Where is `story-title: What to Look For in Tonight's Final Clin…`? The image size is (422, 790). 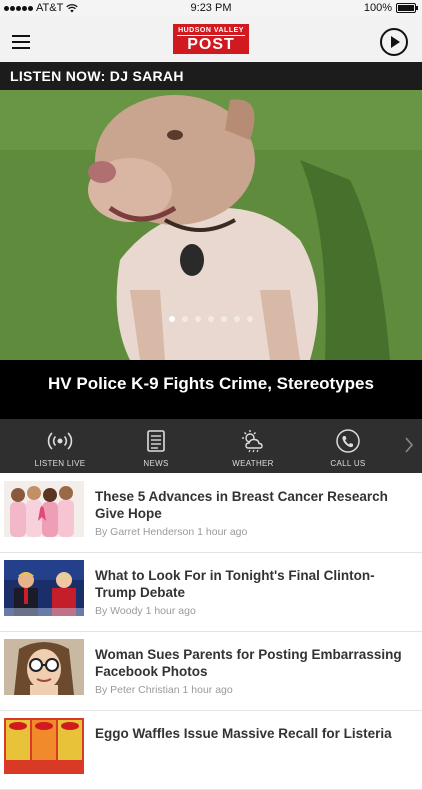
story-title: What to Look For in Tonight's Final Clin… is located at coordinates (235, 584).